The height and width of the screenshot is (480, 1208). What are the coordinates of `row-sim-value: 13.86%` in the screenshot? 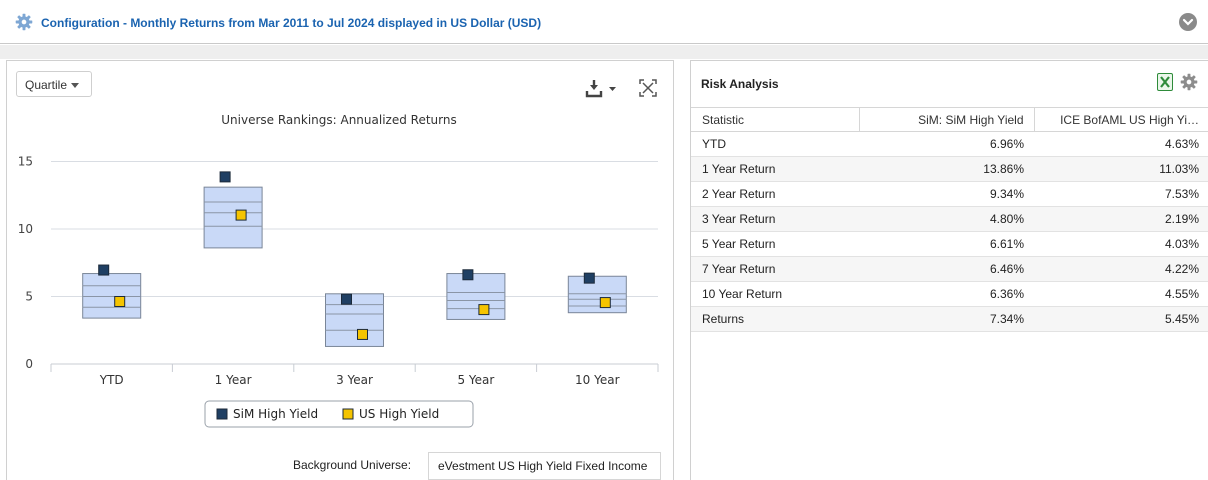 It's located at (946, 169).